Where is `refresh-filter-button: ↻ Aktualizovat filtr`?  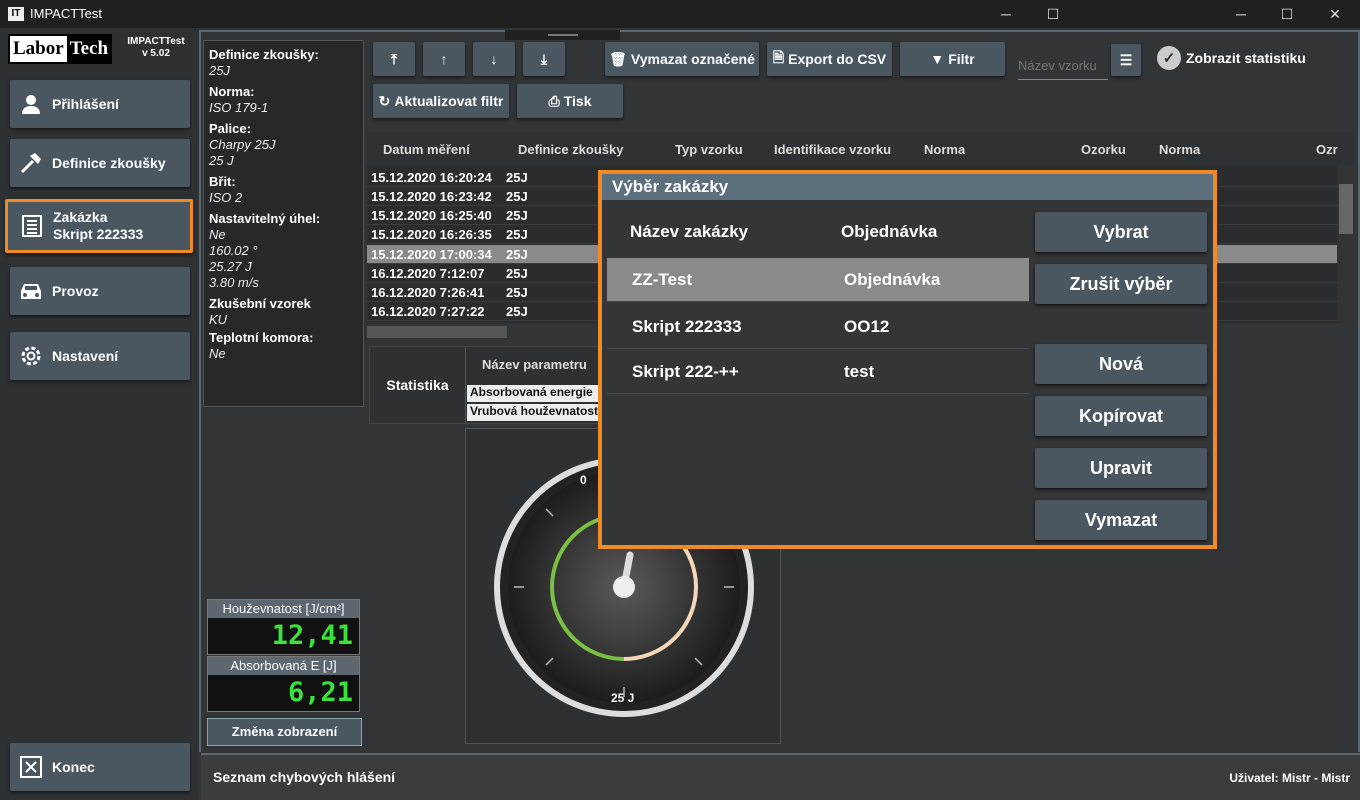 refresh-filter-button: ↻ Aktualizovat filtr is located at coordinates (441, 101).